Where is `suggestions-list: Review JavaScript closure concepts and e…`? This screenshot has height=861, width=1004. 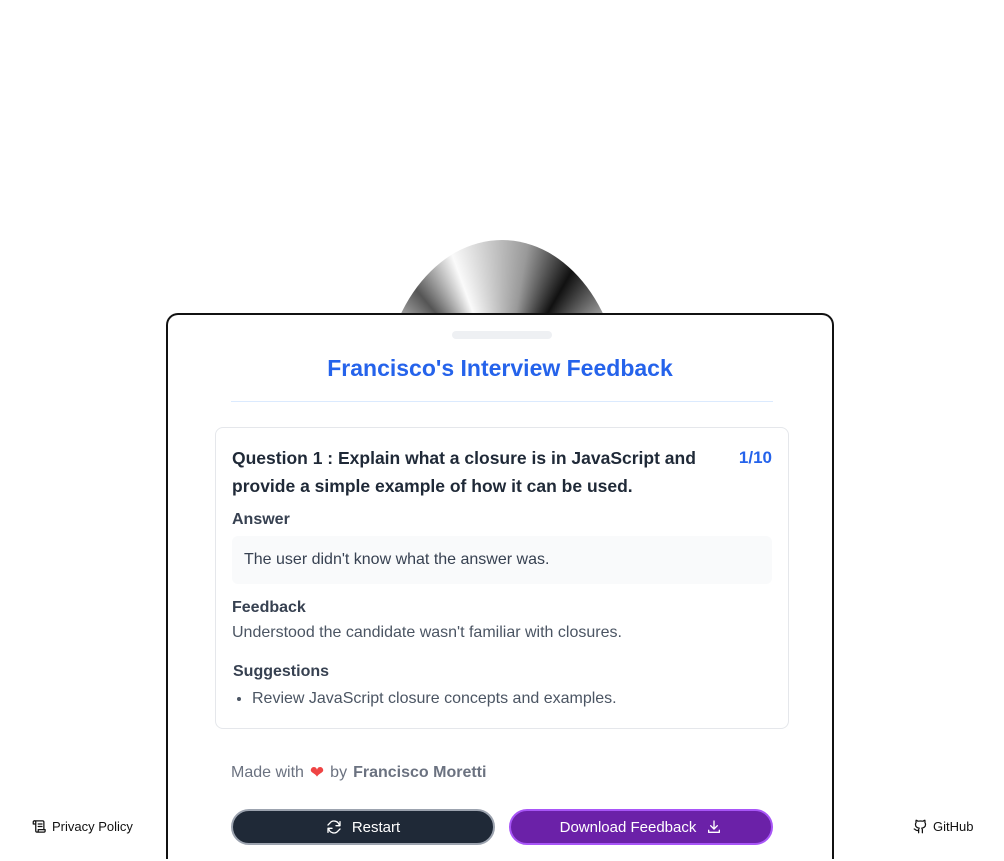 suggestions-list: Review JavaScript closure concepts and e… is located at coordinates (424, 699).